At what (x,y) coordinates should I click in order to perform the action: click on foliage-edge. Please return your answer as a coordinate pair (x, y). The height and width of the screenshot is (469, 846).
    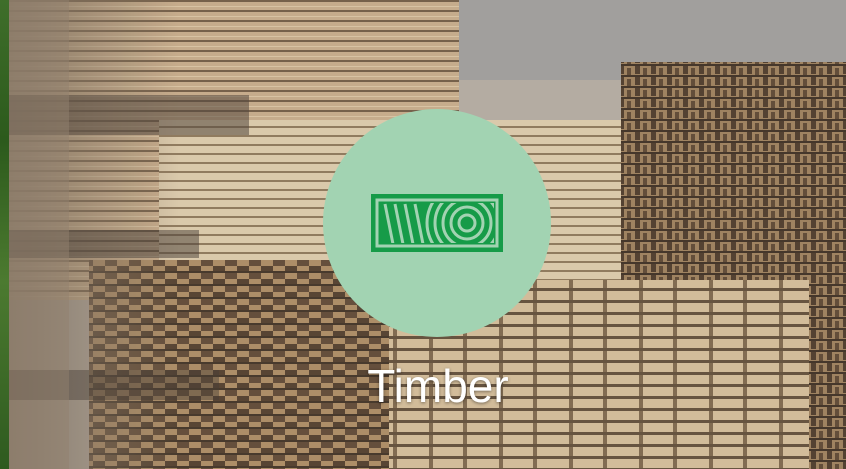
    Looking at the image, I should click on (4, 234).